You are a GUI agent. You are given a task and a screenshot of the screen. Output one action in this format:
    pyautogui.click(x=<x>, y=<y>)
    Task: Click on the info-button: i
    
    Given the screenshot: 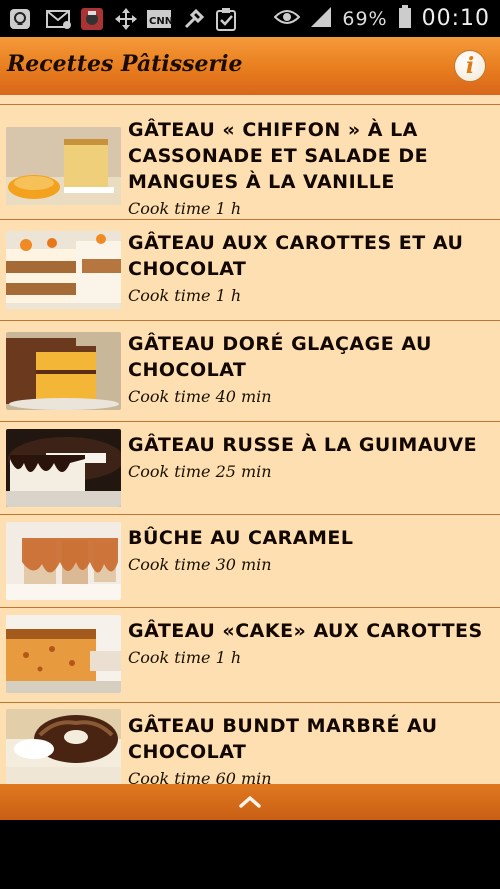 What is the action you would take?
    pyautogui.click(x=470, y=66)
    